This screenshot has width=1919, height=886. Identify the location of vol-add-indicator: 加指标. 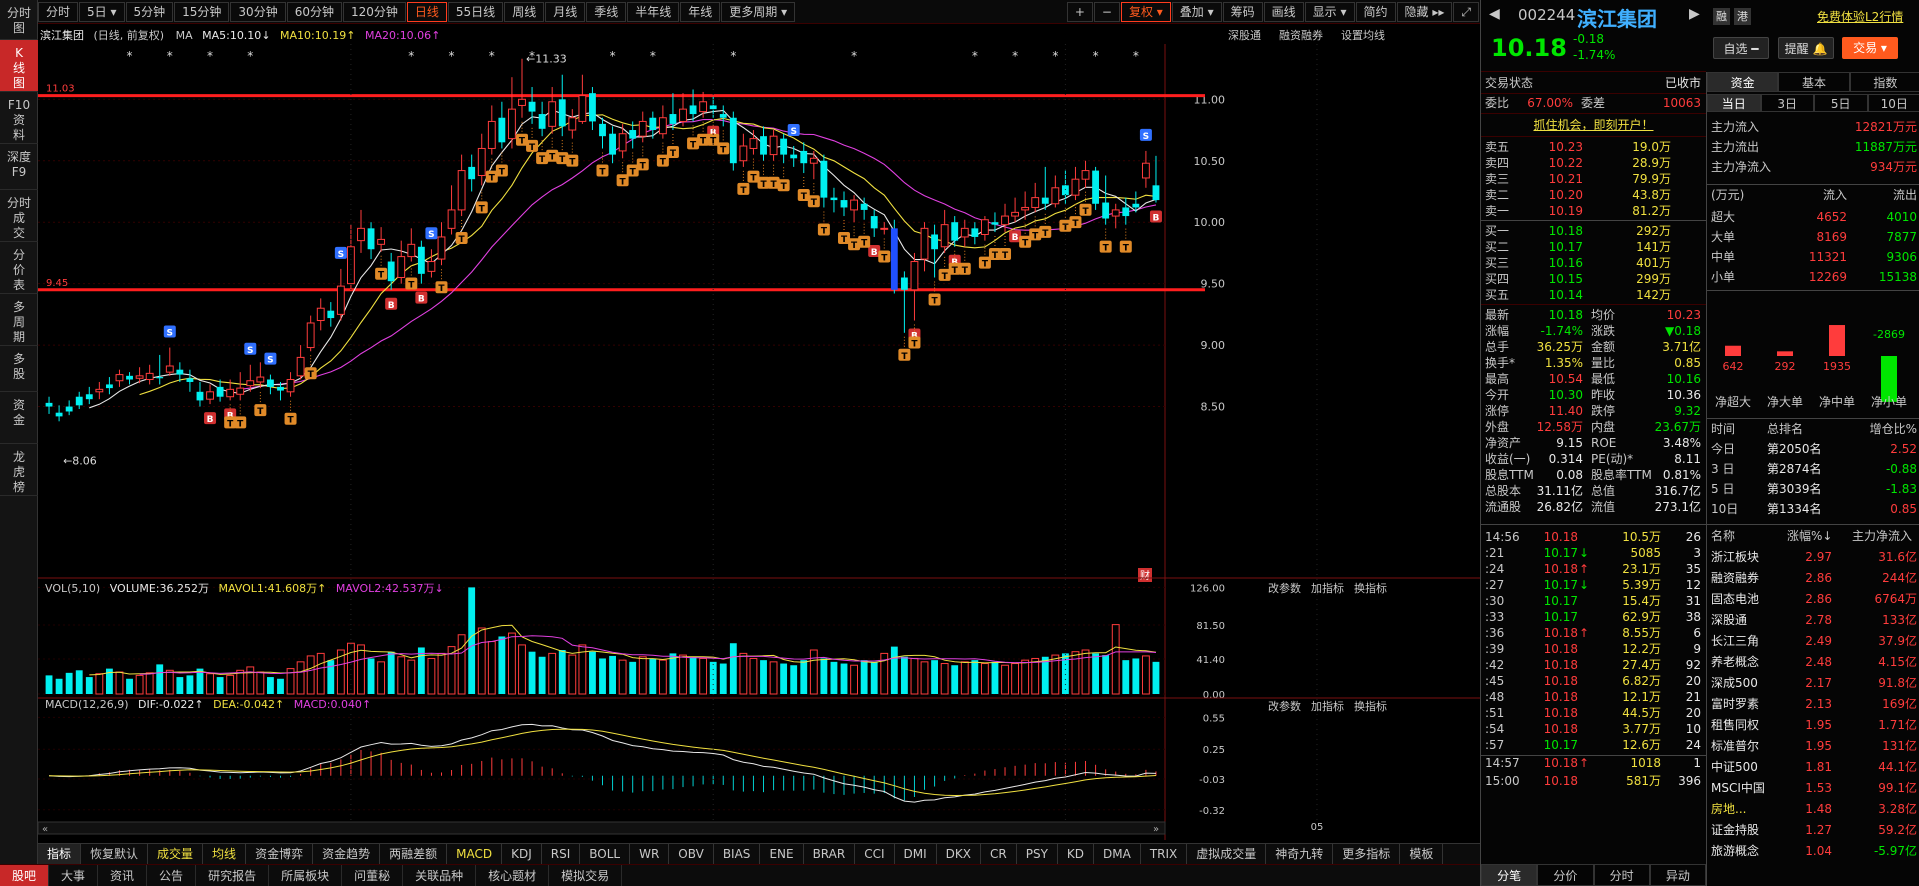
(1327, 588).